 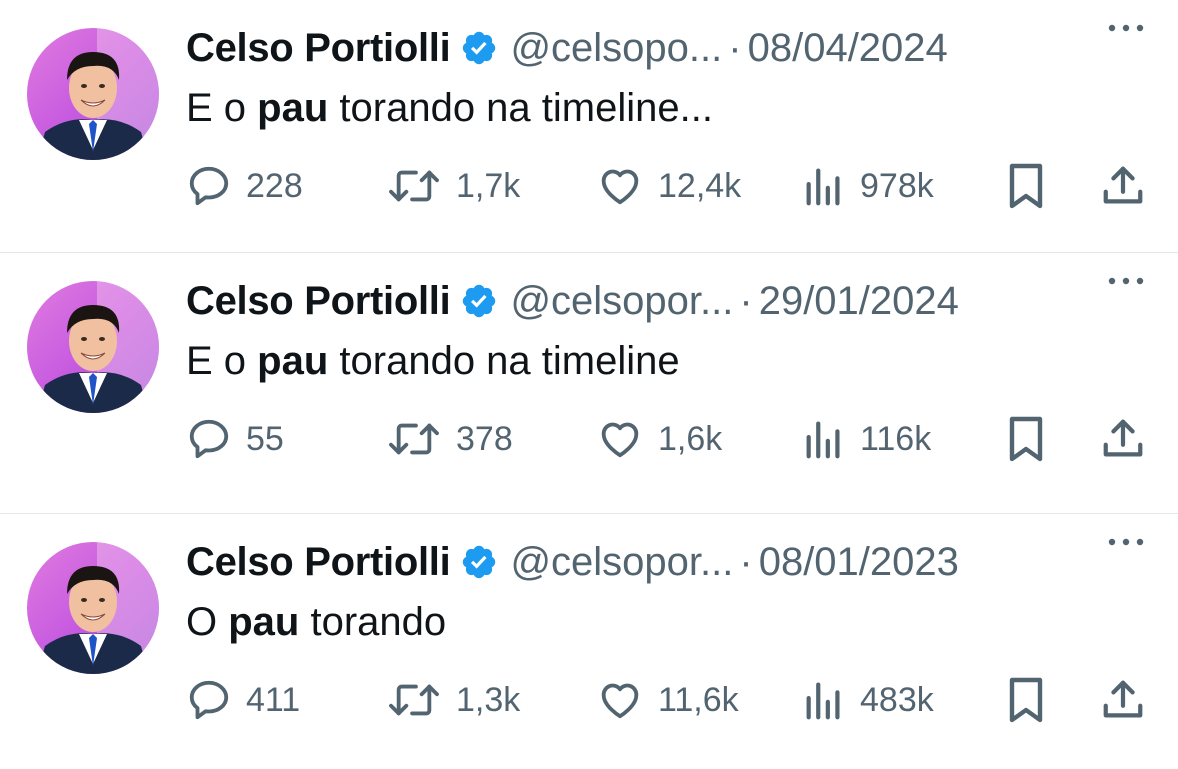 I want to click on retweet-button: 1,7k, so click(x=453, y=186).